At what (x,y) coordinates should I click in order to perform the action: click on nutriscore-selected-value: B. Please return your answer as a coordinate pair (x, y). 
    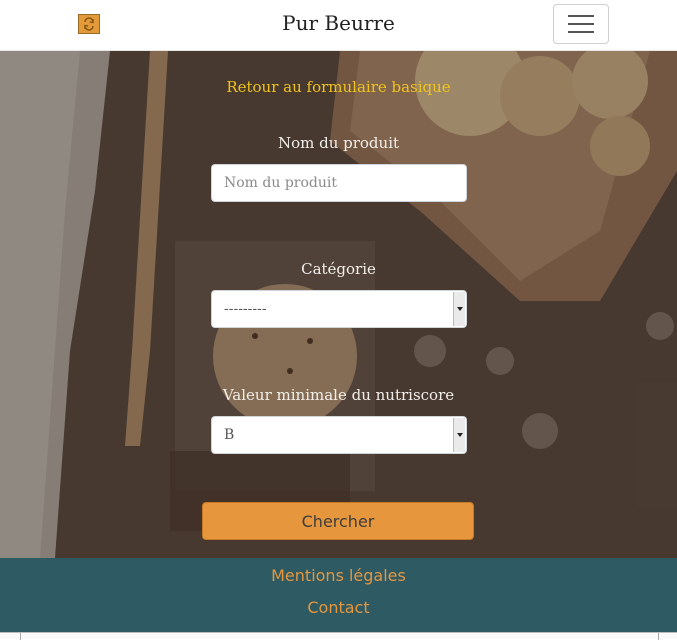
    Looking at the image, I should click on (229, 435).